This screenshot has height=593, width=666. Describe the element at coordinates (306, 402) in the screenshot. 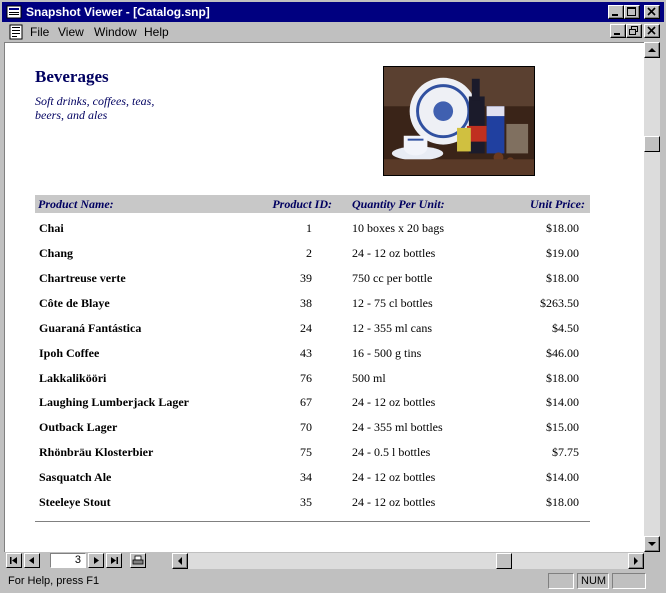

I see `product-id: 67` at that location.